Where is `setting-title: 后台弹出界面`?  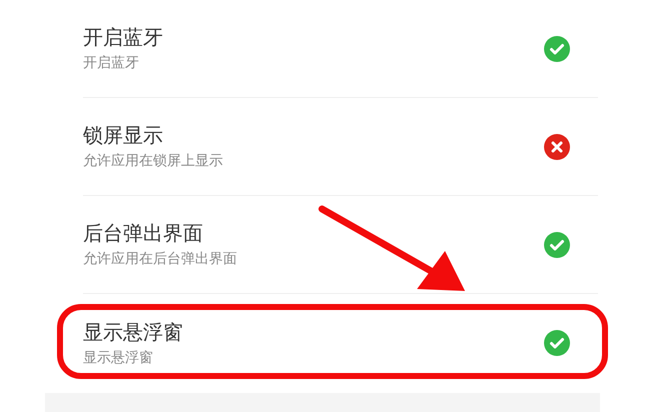
setting-title: 后台弹出界面 is located at coordinates (143, 233).